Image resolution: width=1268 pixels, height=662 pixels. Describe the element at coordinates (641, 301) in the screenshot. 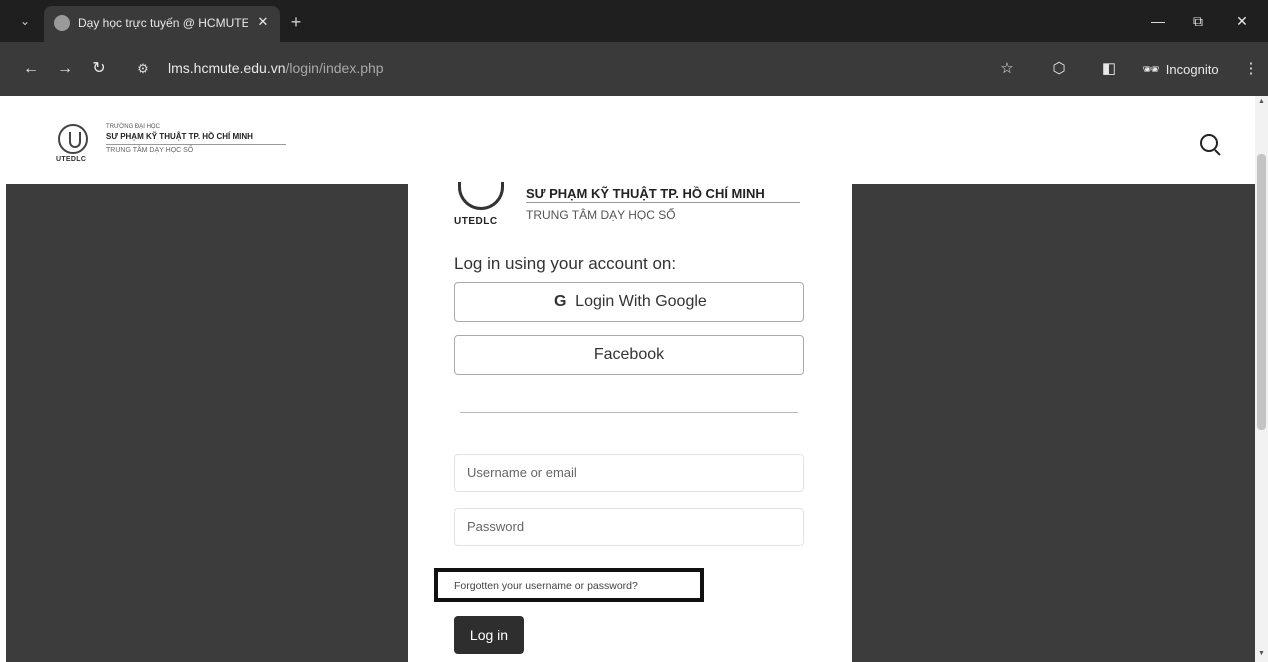

I see `google-button-label: Login With Google` at that location.